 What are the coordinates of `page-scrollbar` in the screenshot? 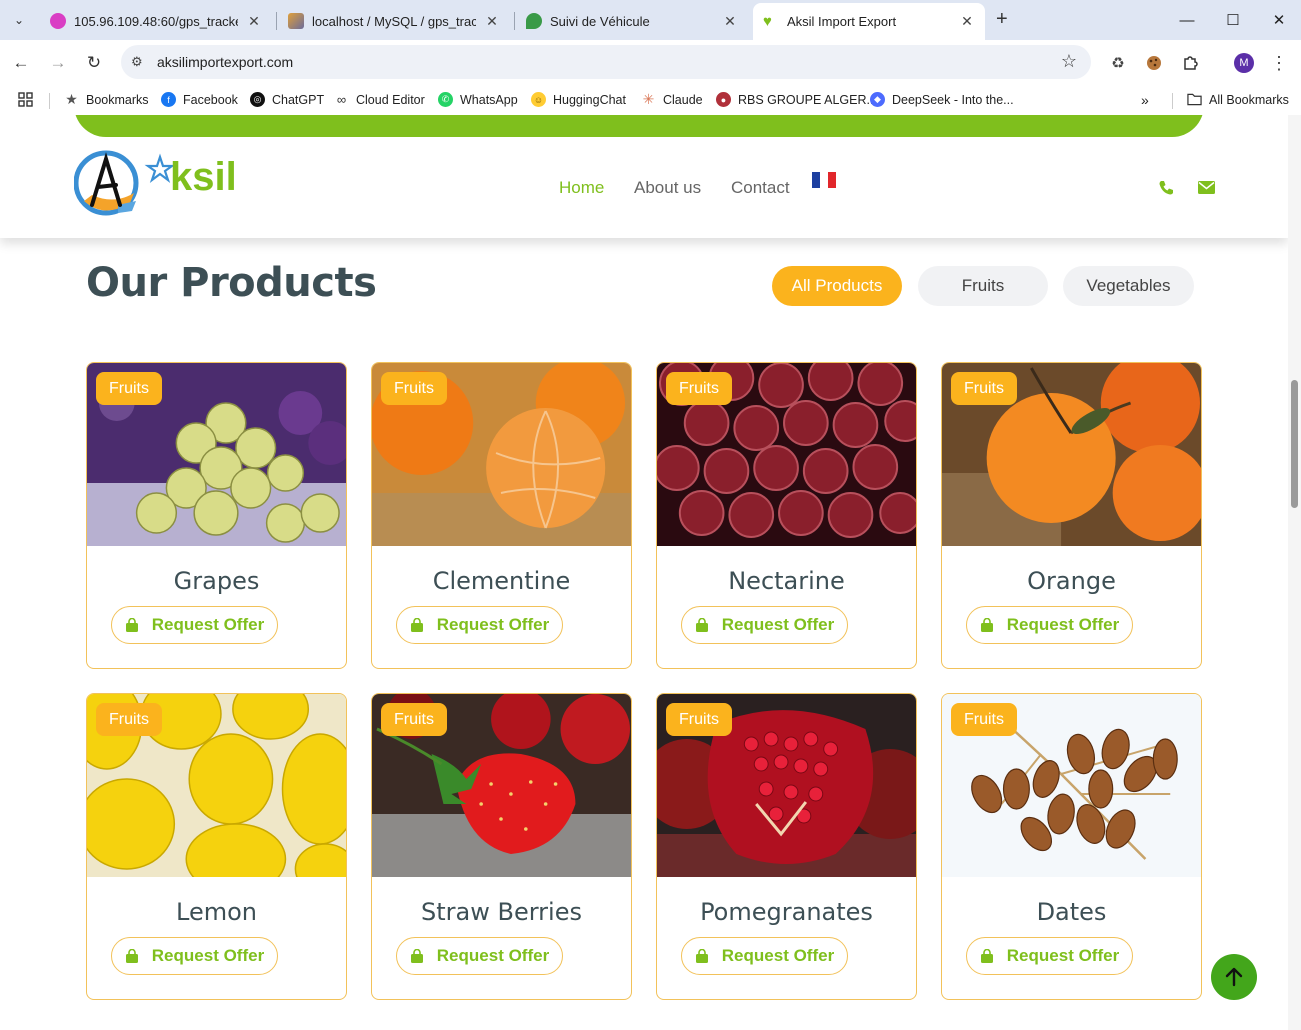 It's located at (1294, 572).